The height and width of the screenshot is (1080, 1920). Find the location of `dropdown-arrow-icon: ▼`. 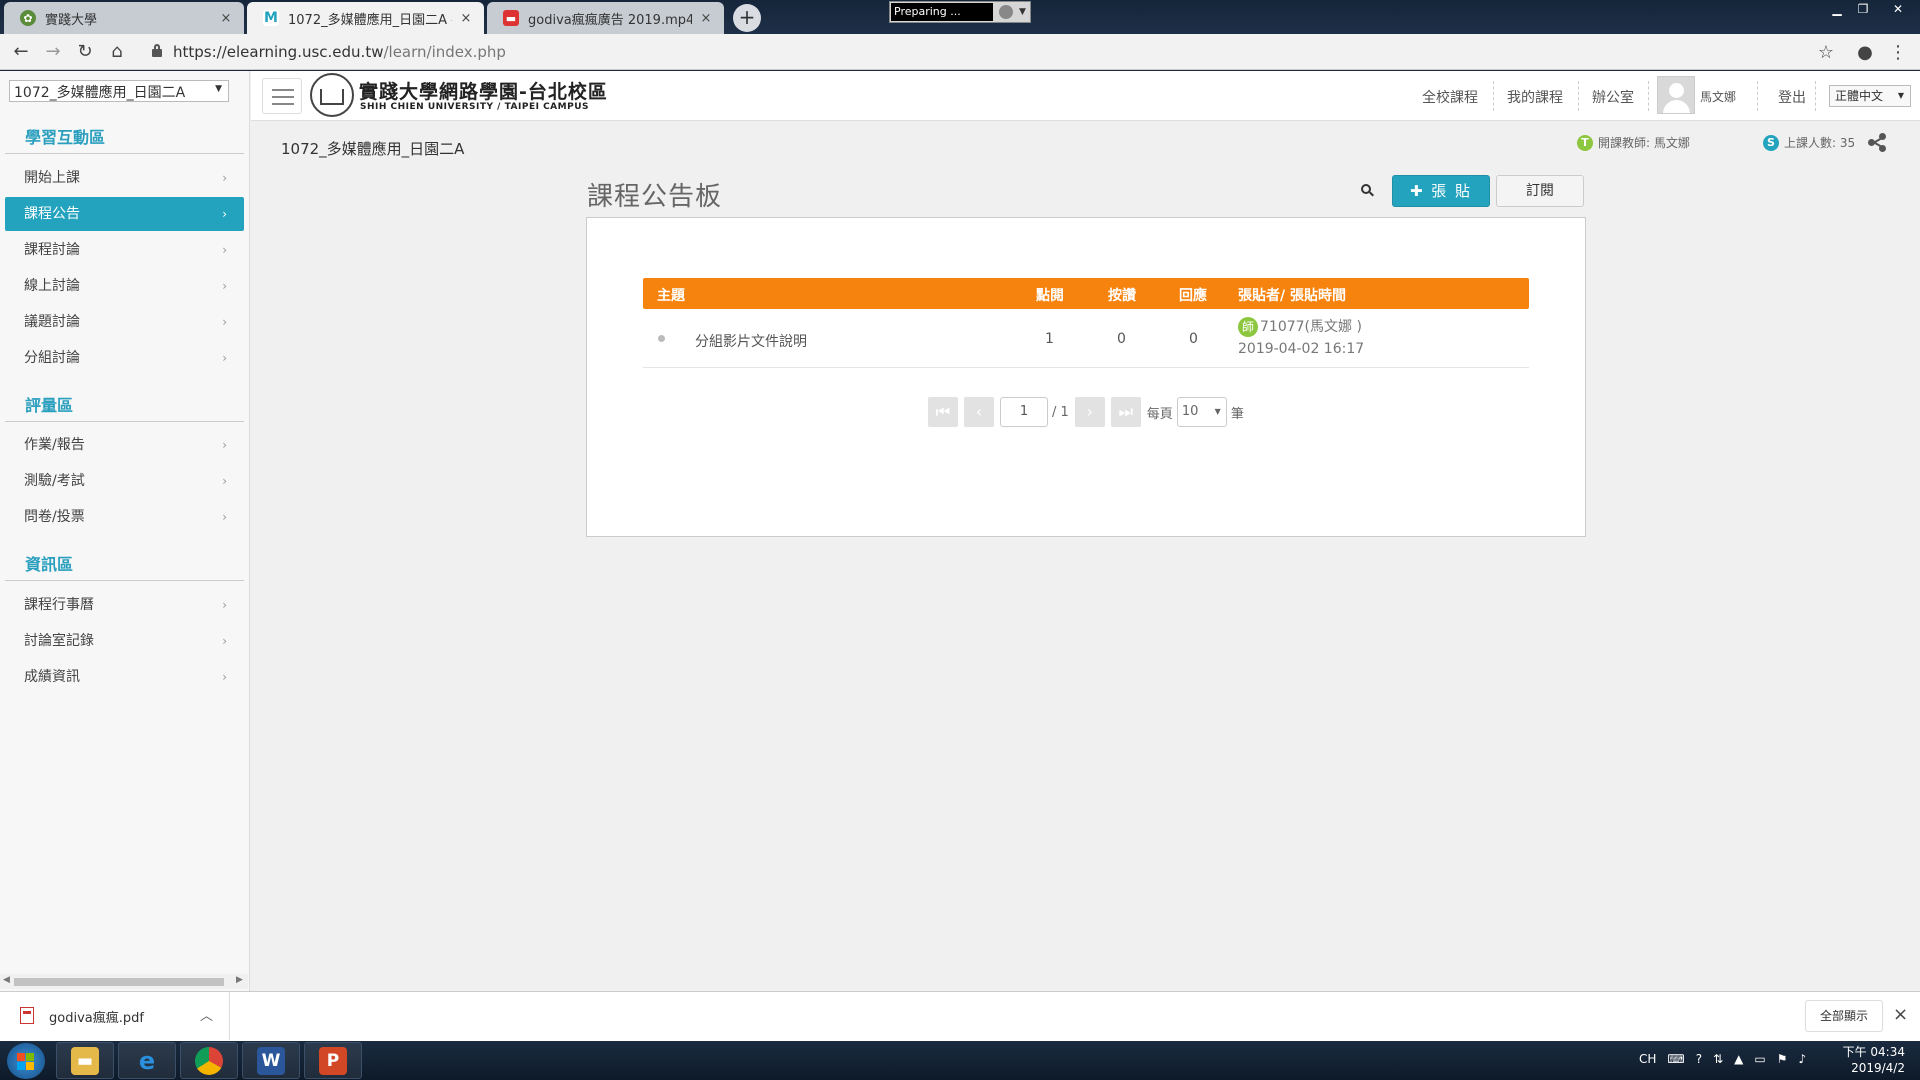

dropdown-arrow-icon: ▼ is located at coordinates (1022, 12).